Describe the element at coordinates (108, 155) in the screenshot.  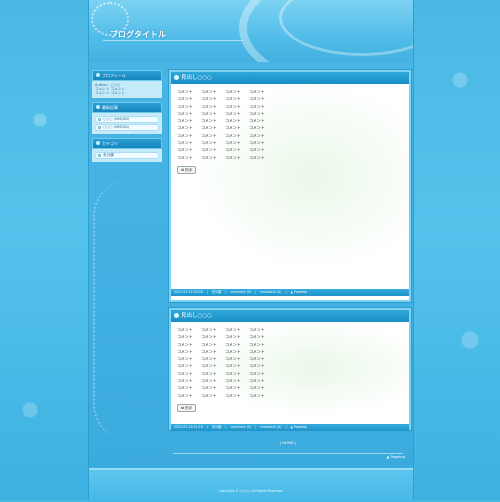
I see `sidebar-category-item-label: 未分類` at that location.